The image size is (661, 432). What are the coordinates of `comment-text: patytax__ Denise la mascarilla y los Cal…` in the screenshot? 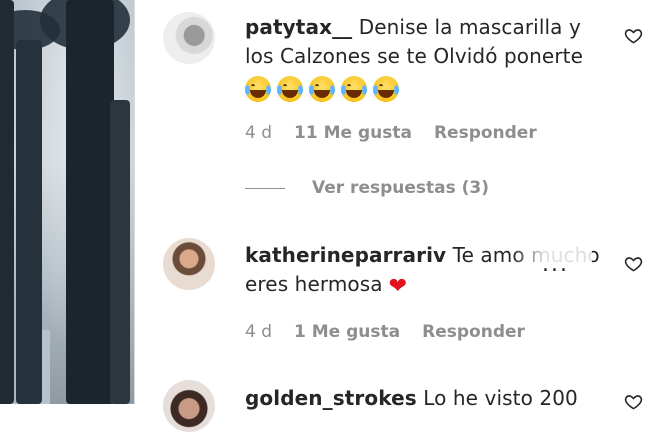 It's located at (422, 57).